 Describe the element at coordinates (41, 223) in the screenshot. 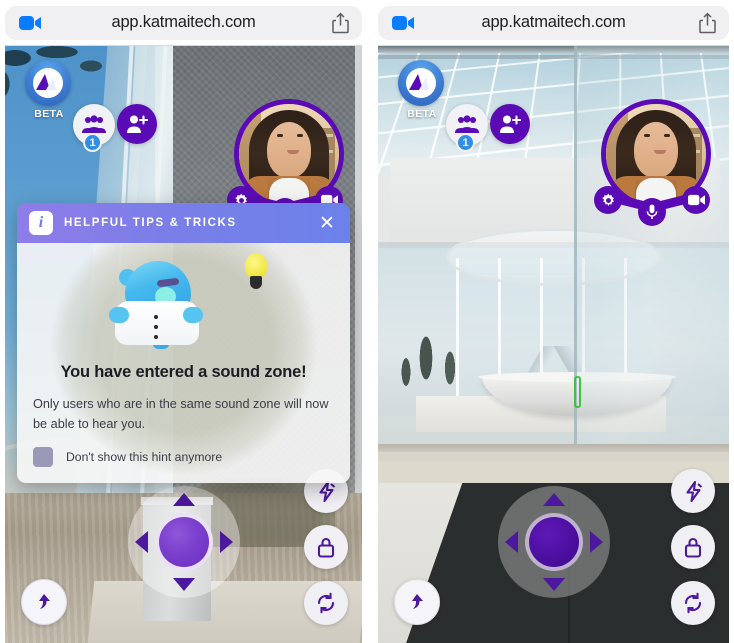

I see `info-icon: i` at that location.